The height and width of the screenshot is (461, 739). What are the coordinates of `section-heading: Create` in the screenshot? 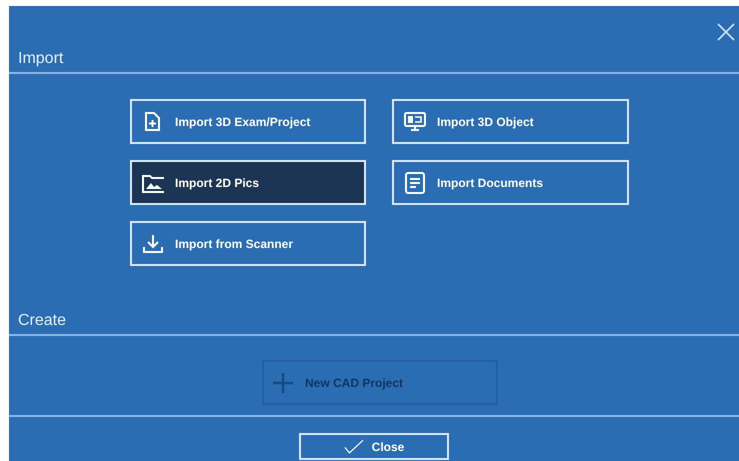 It's located at (42, 321).